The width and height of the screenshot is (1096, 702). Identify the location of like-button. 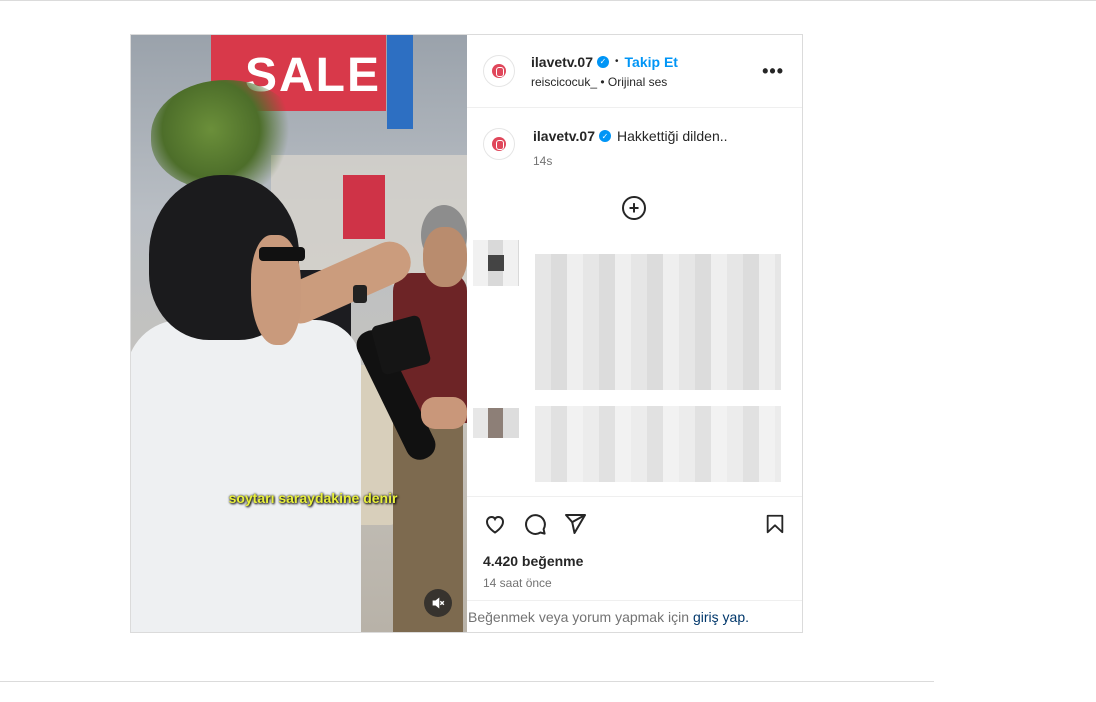
(495, 524).